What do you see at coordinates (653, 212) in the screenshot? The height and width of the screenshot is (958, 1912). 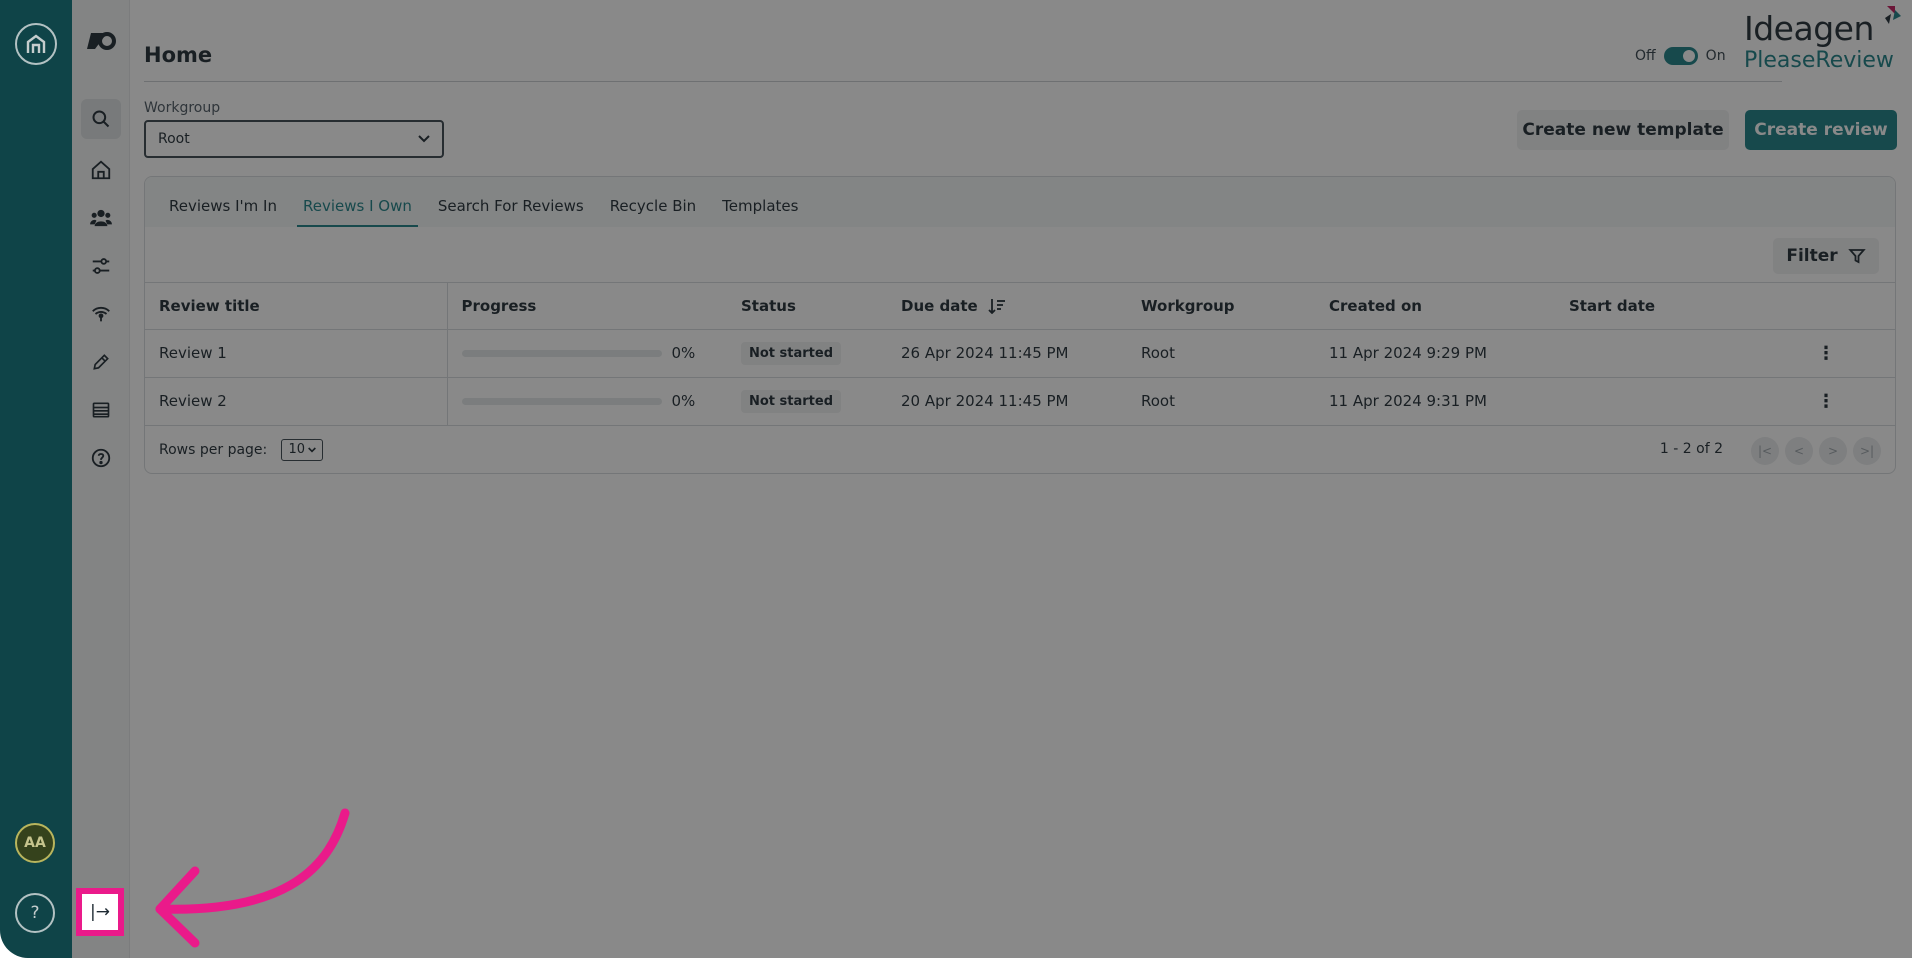 I see `tab-recycle-bin: Recycle Bin` at bounding box center [653, 212].